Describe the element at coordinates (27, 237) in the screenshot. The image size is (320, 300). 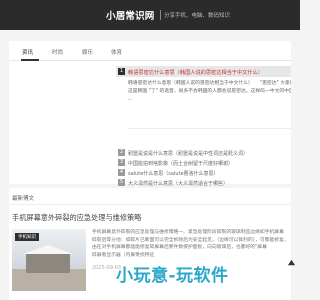
I see `category-tag: 手机知识` at that location.